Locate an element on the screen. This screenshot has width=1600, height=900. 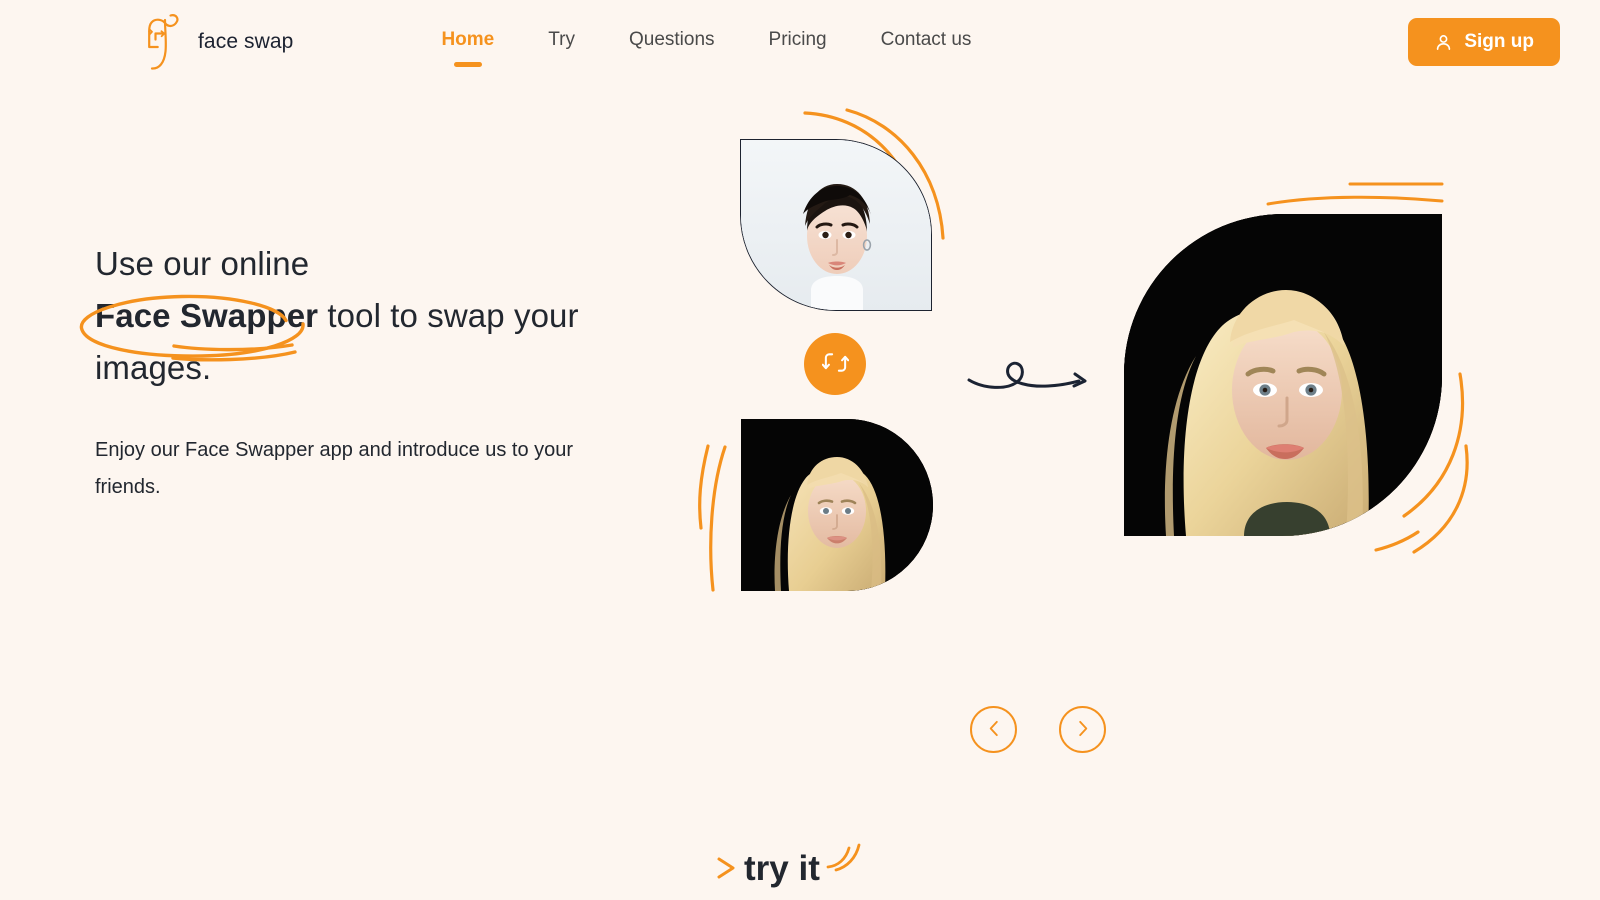
swap-button is located at coordinates (835, 364).